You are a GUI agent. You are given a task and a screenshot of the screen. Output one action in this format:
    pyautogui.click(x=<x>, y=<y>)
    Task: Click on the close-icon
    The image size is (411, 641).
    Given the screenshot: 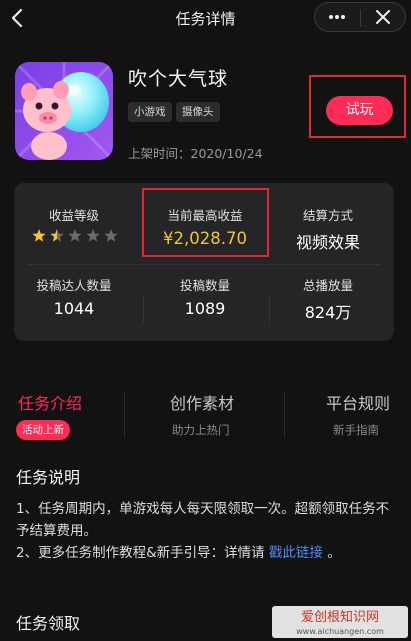 What is the action you would take?
    pyautogui.click(x=383, y=17)
    